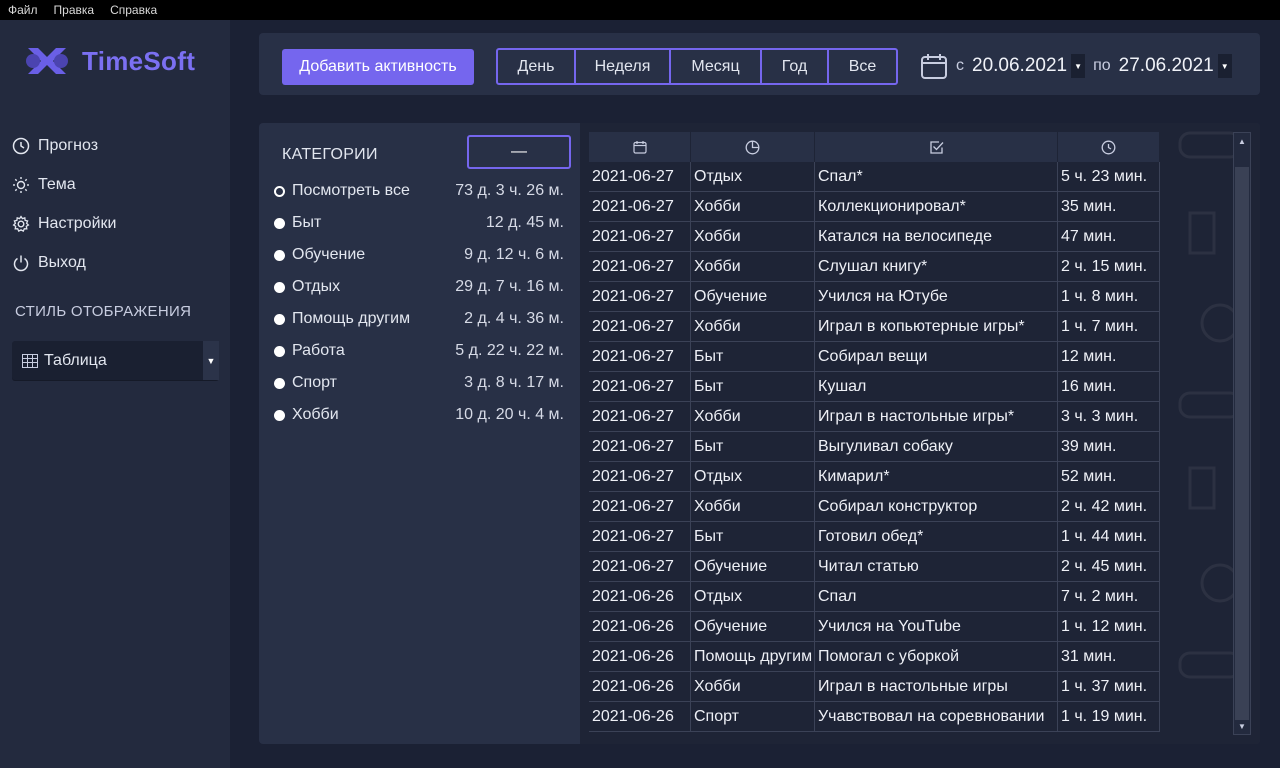 This screenshot has height=768, width=1280. What do you see at coordinates (874, 387) in the screenshot?
I see `table-row: 2021-06-27 Быт Кушал 16 мин.` at bounding box center [874, 387].